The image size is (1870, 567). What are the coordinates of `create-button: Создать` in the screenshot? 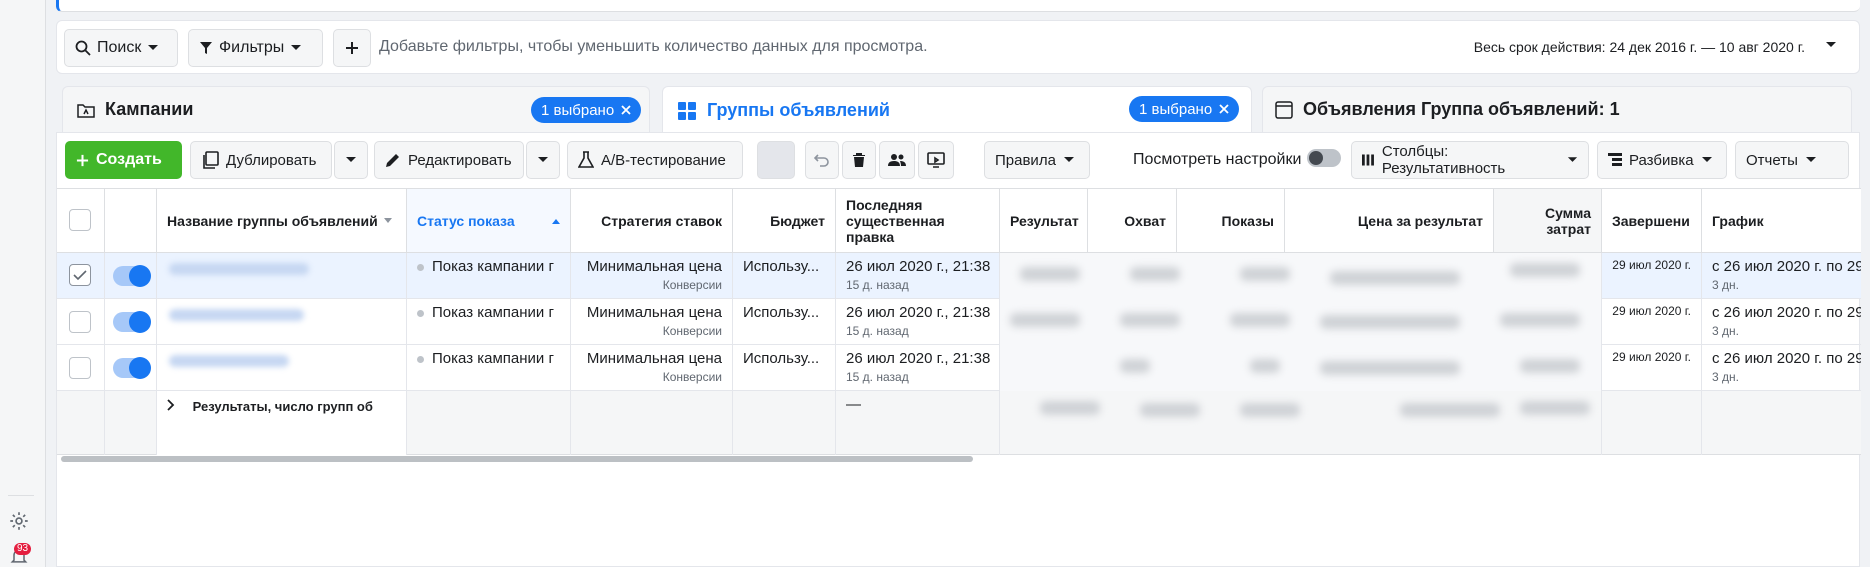 It's located at (123, 160).